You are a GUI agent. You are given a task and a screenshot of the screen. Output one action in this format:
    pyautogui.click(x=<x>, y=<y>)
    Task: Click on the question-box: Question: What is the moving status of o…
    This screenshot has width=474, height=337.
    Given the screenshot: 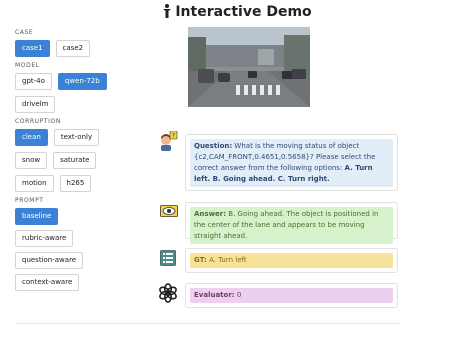 What is the action you would take?
    pyautogui.click(x=291, y=163)
    